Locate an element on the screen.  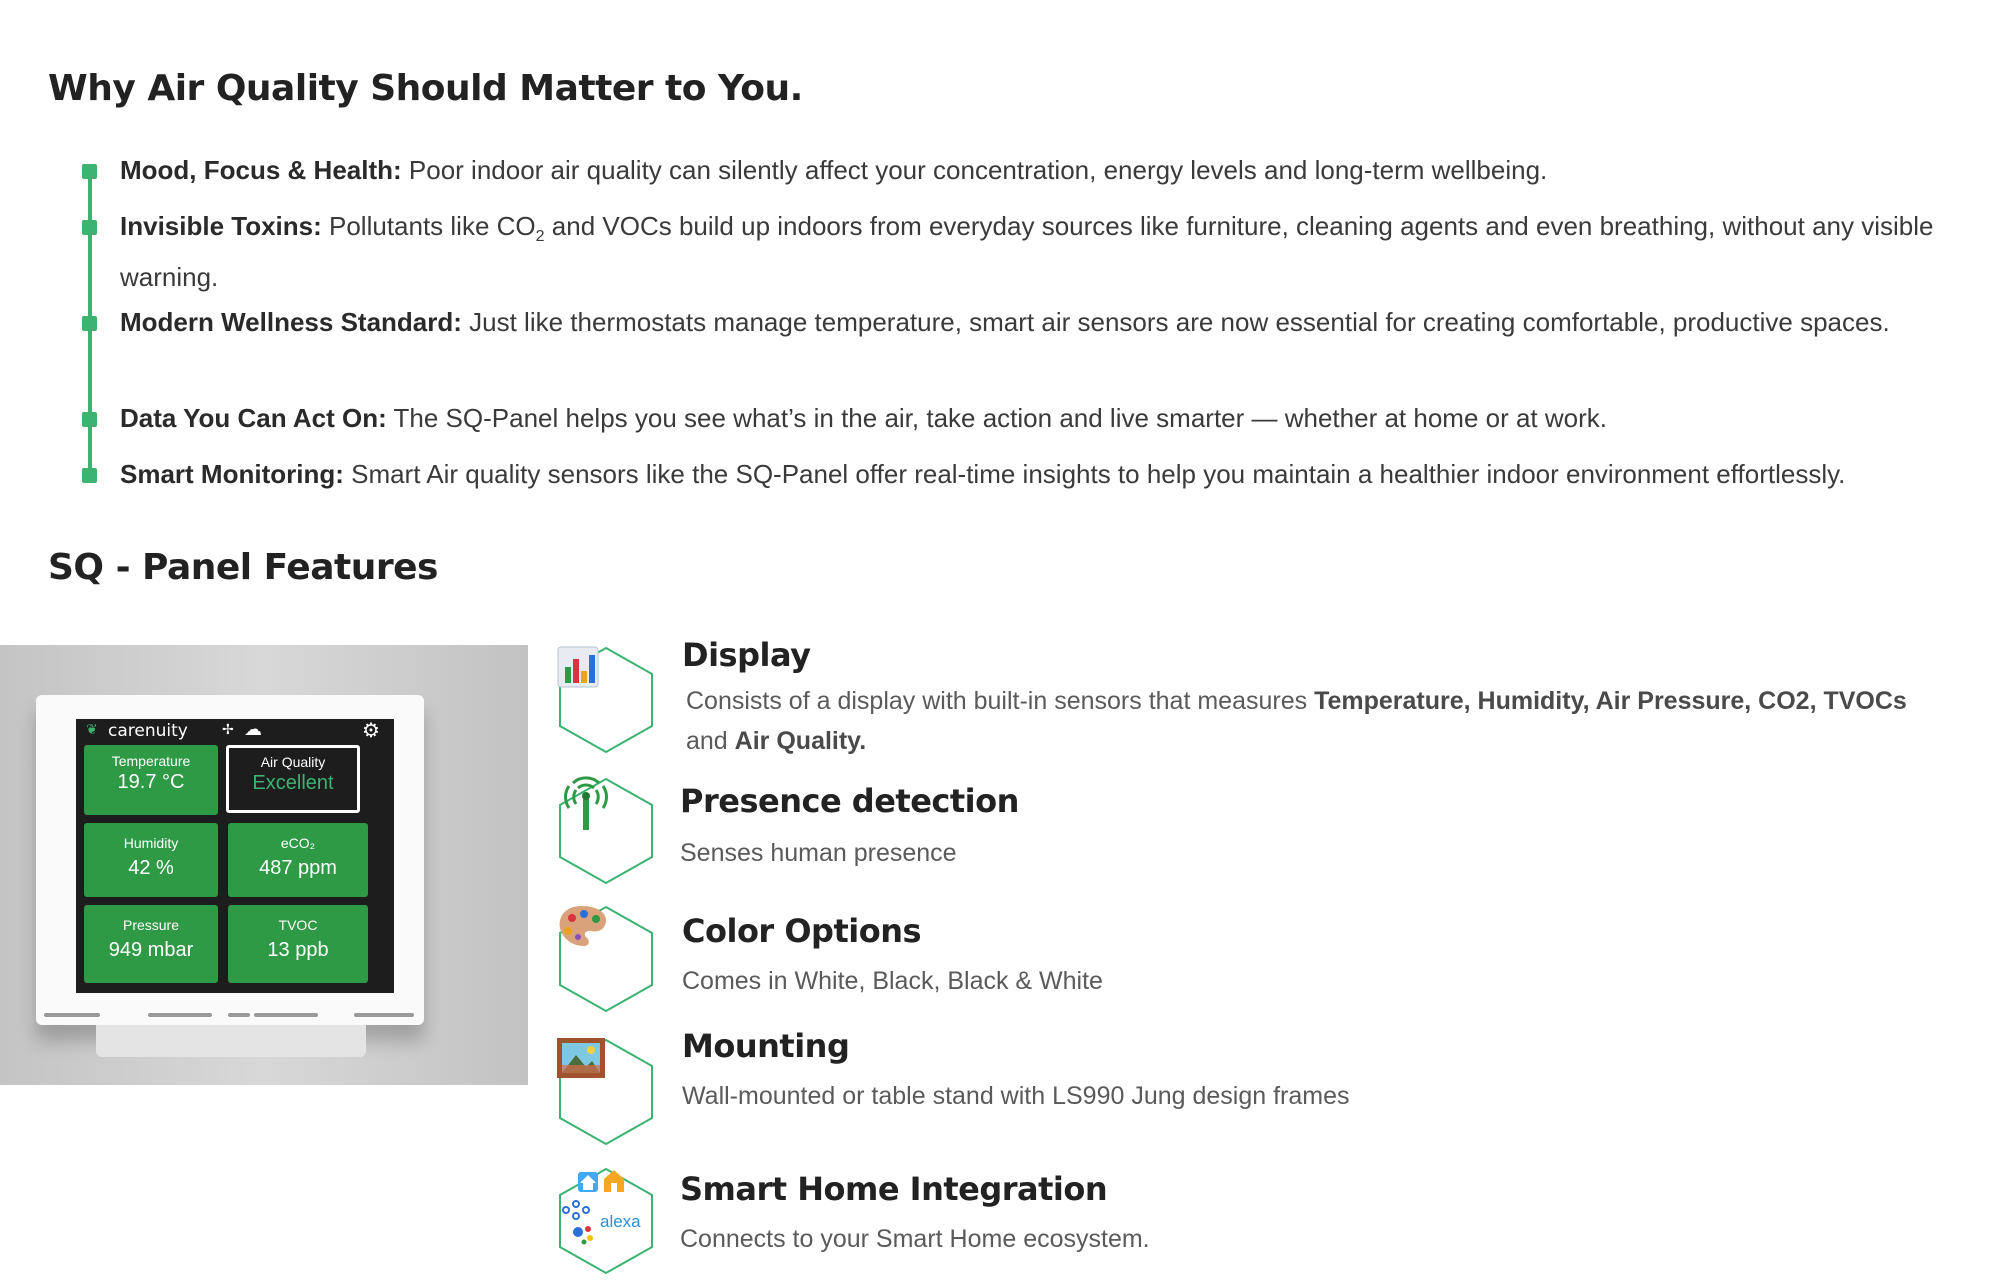
air-quality-tile: Air Quality Excellent is located at coordinates (293, 779).